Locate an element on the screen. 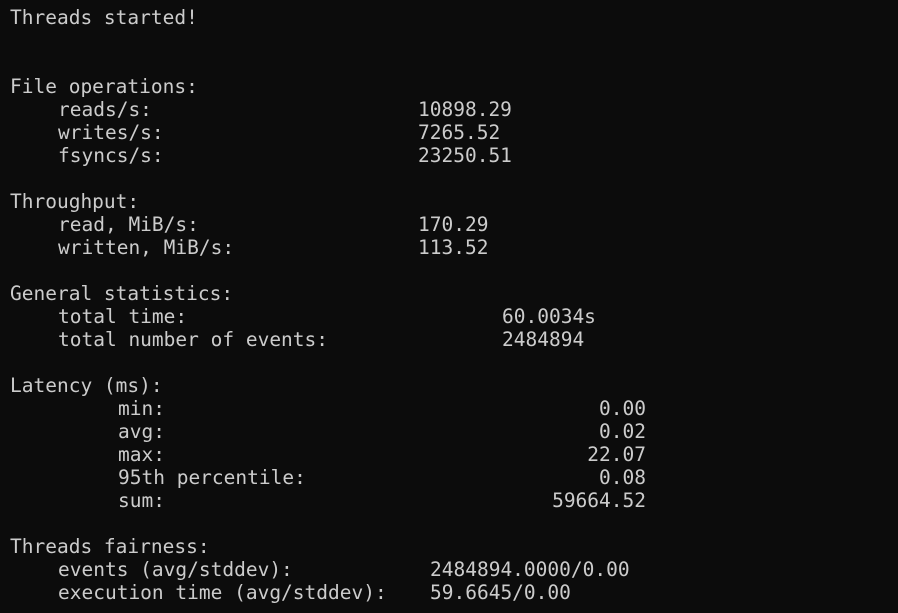  latency-label: avg: is located at coordinates (141, 431).